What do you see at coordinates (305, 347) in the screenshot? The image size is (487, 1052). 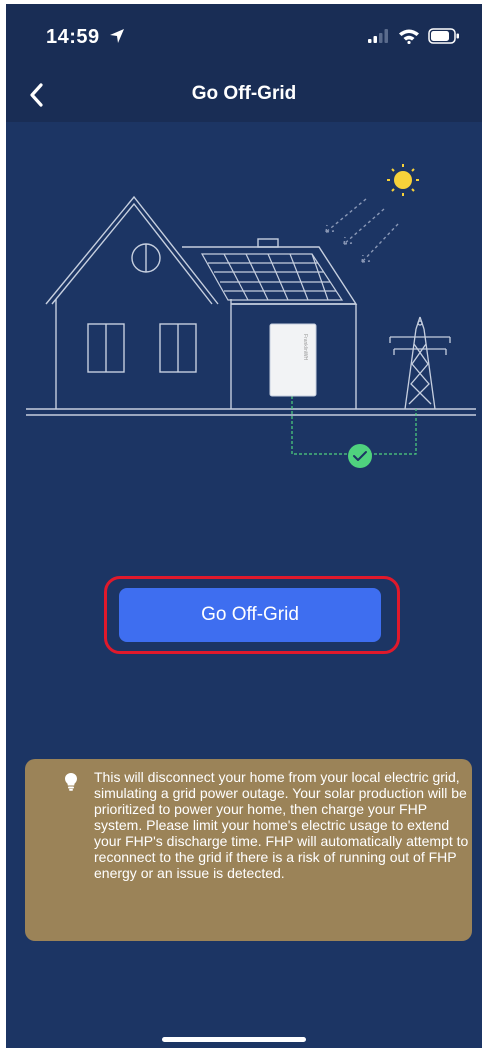 I see `svg-text: FranklinWH` at bounding box center [305, 347].